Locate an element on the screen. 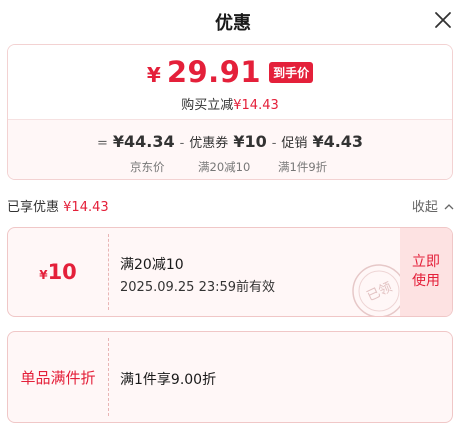 Image resolution: width=466 pixels, height=433 pixels. use-now-button: 立即 使用 is located at coordinates (426, 272).